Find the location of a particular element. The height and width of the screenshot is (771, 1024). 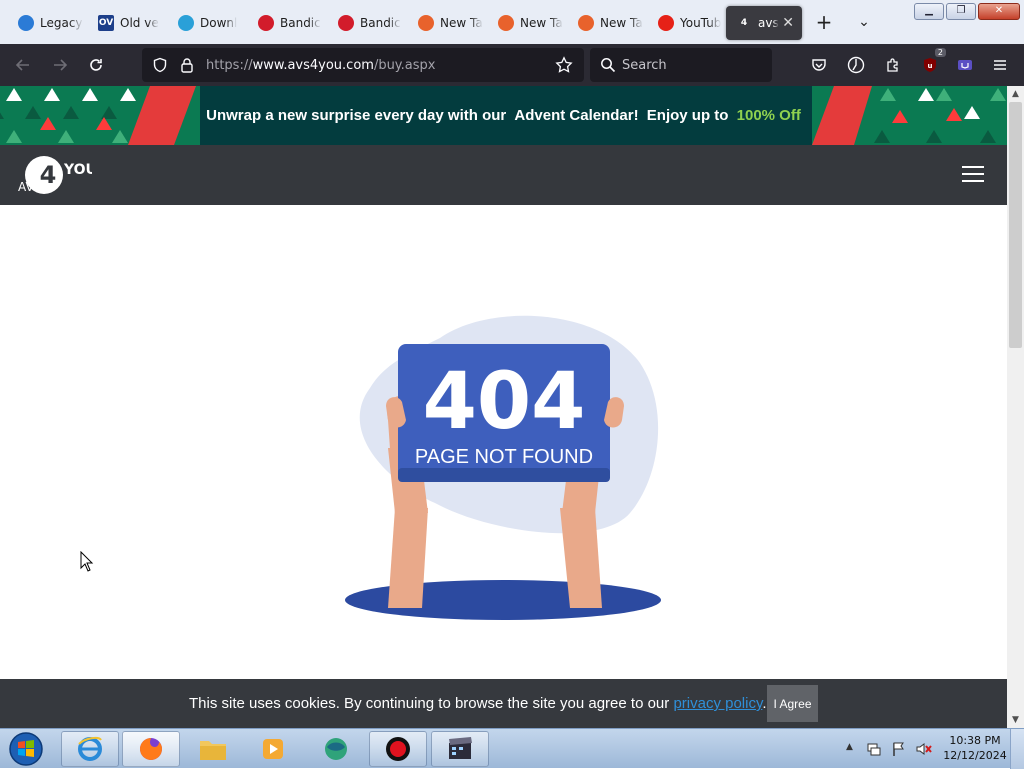

action-center-flag-icon is located at coordinates (899, 749).